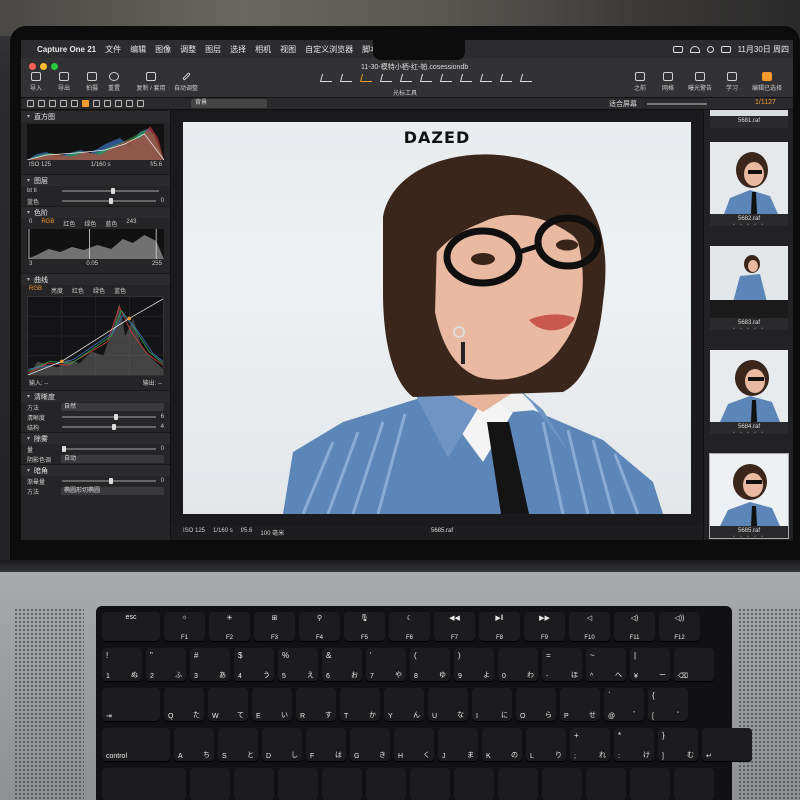  What do you see at coordinates (57, 290) in the screenshot?
I see `curves-tab-luma: 亮度` at bounding box center [57, 290].